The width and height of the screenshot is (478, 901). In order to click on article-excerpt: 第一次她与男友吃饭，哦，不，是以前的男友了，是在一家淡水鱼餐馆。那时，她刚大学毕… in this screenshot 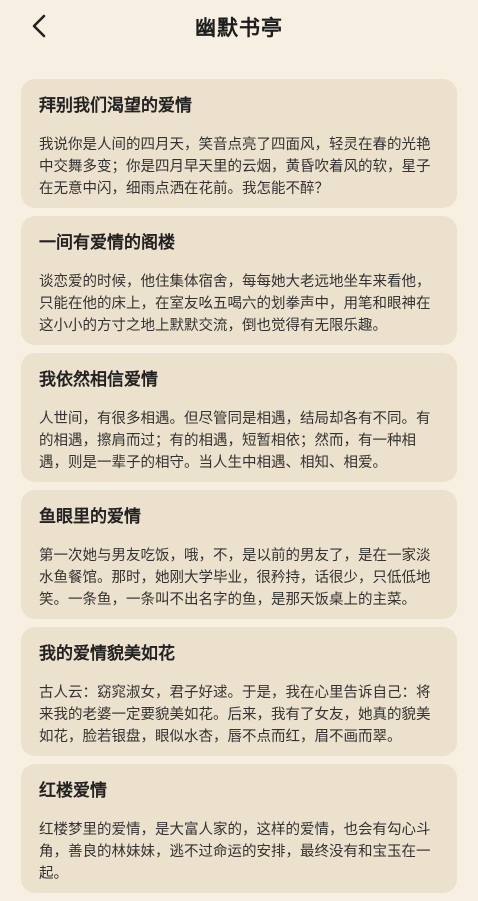, I will do `click(235, 578)`.